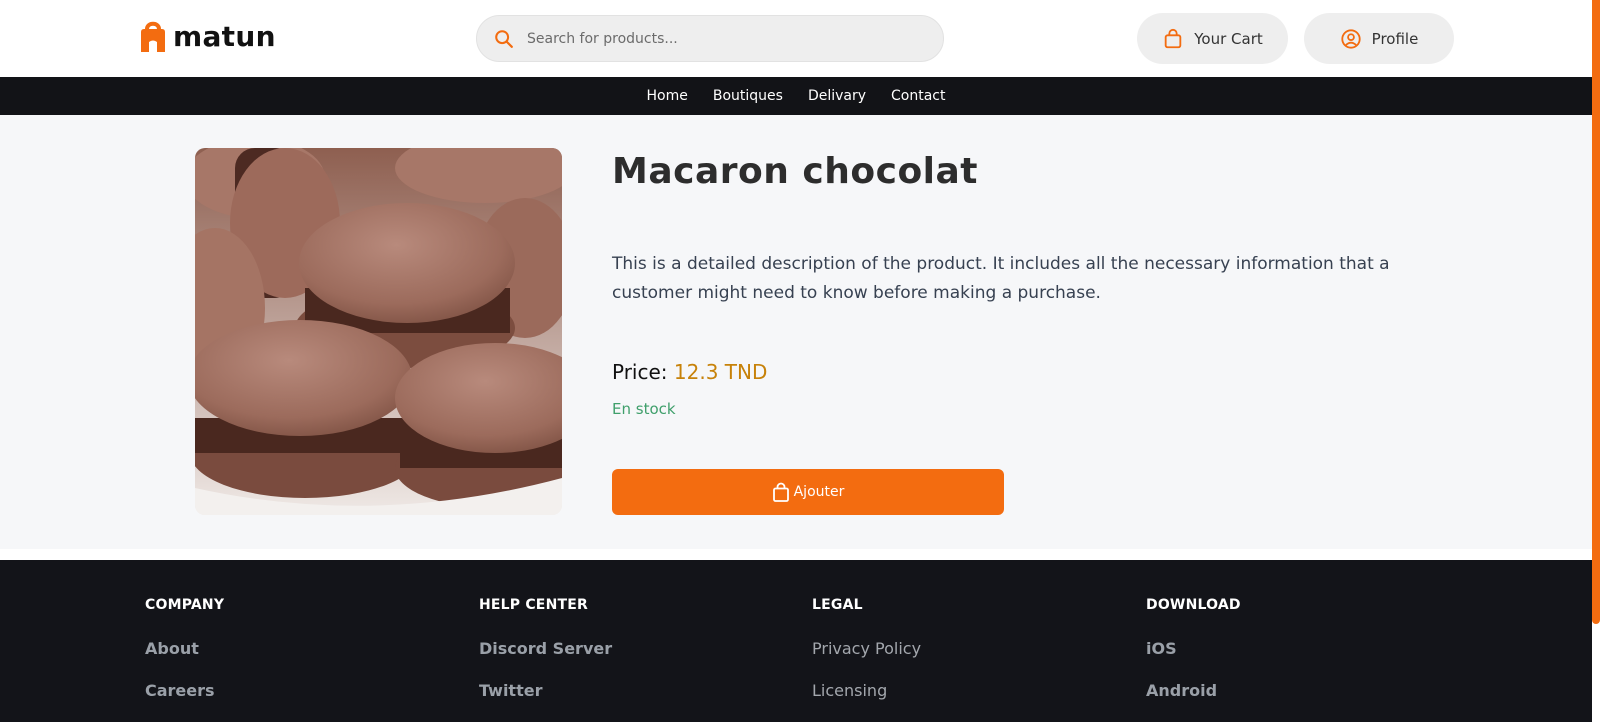 The image size is (1600, 722). What do you see at coordinates (837, 605) in the screenshot?
I see `footer-heading: LEGAL` at bounding box center [837, 605].